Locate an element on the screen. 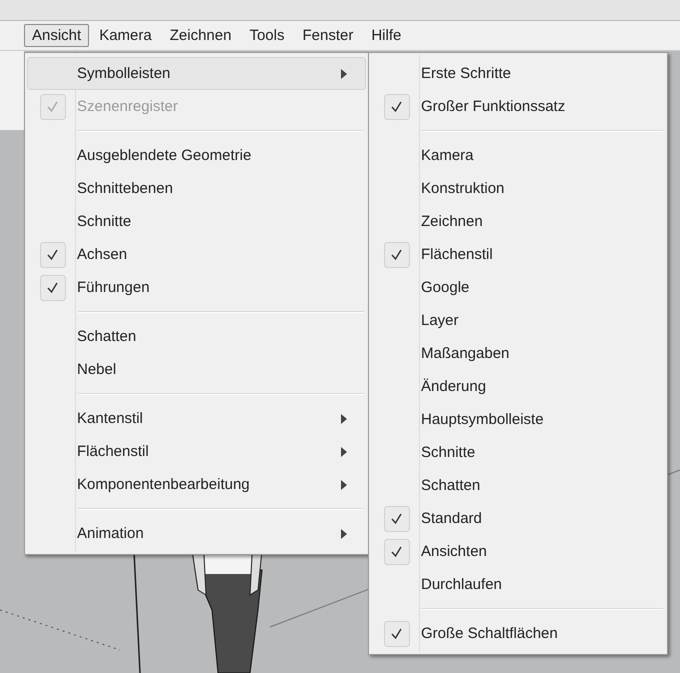 The width and height of the screenshot is (680, 673). menu-bar-item: Hilfe is located at coordinates (386, 35).